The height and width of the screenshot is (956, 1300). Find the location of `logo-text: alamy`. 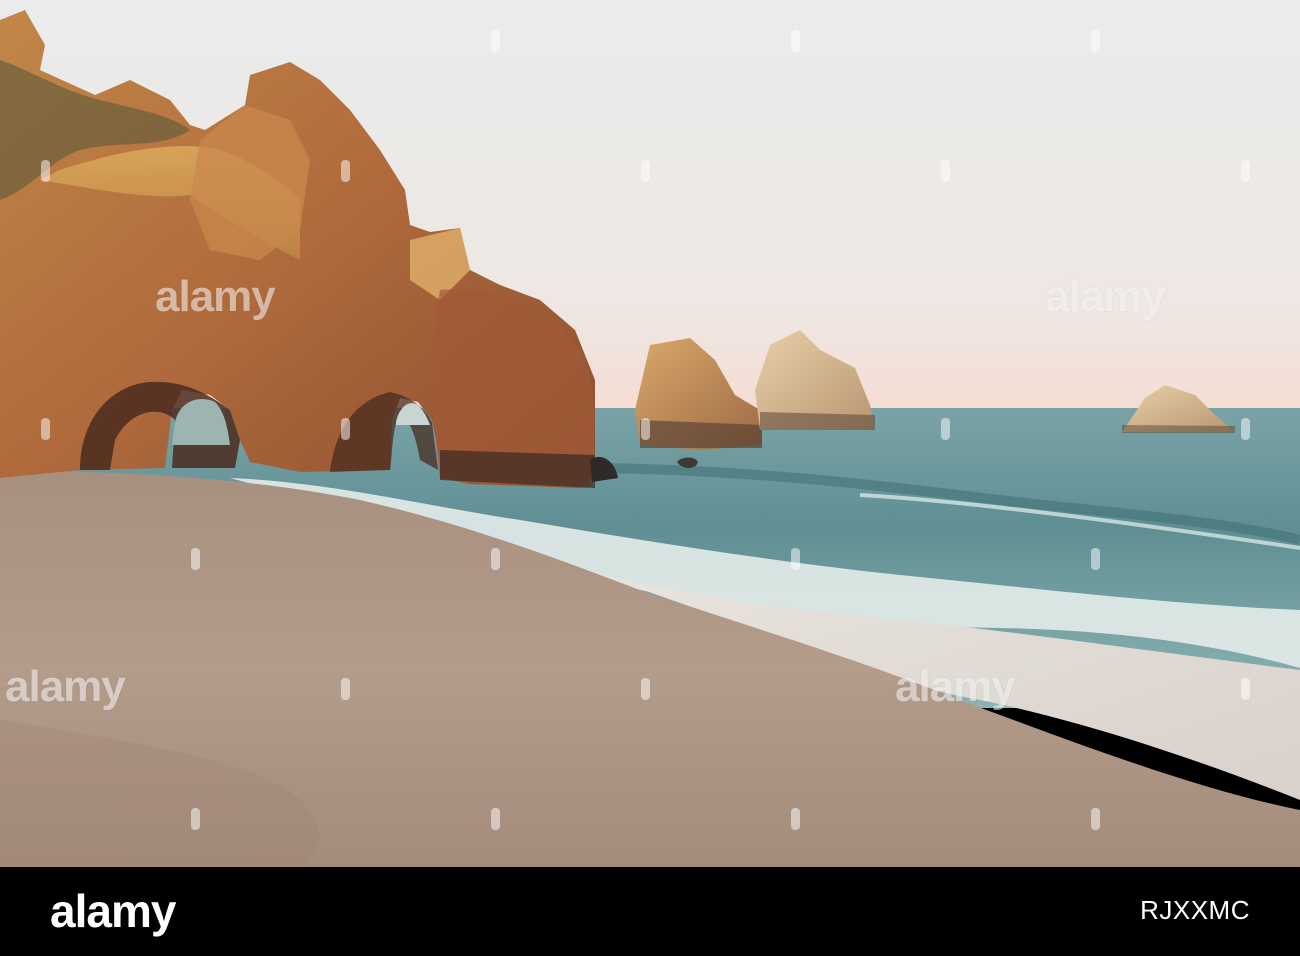

logo-text: alamy is located at coordinates (113, 911).